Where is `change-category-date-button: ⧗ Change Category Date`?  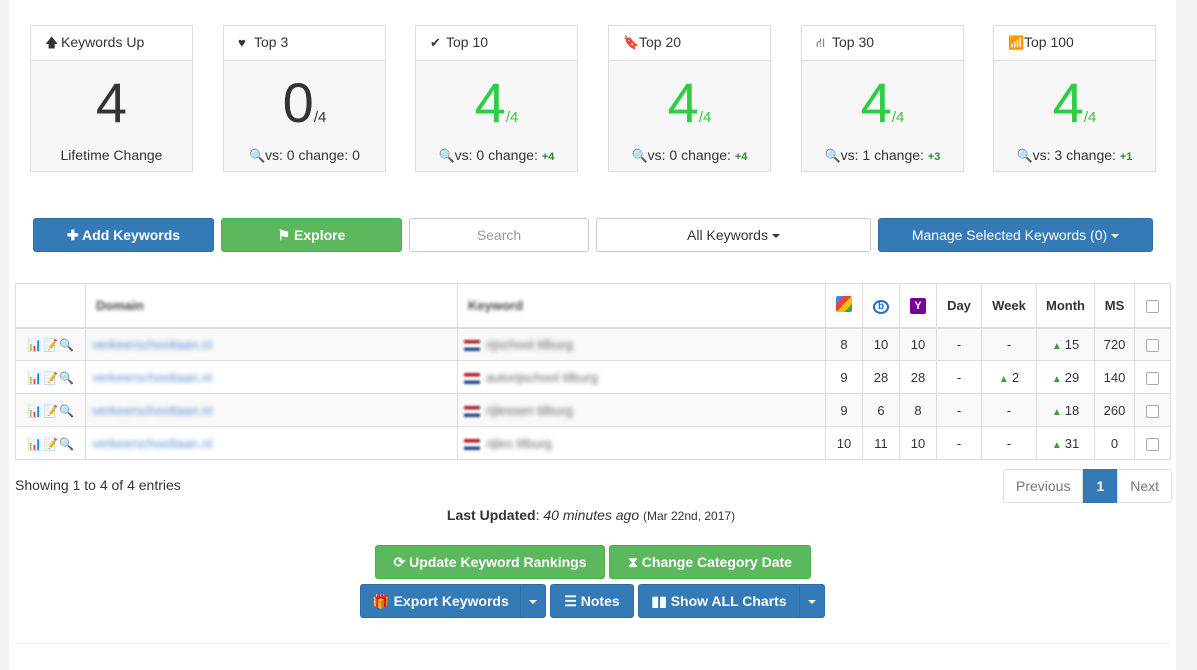
change-category-date-button: ⧗ Change Category Date is located at coordinates (710, 562).